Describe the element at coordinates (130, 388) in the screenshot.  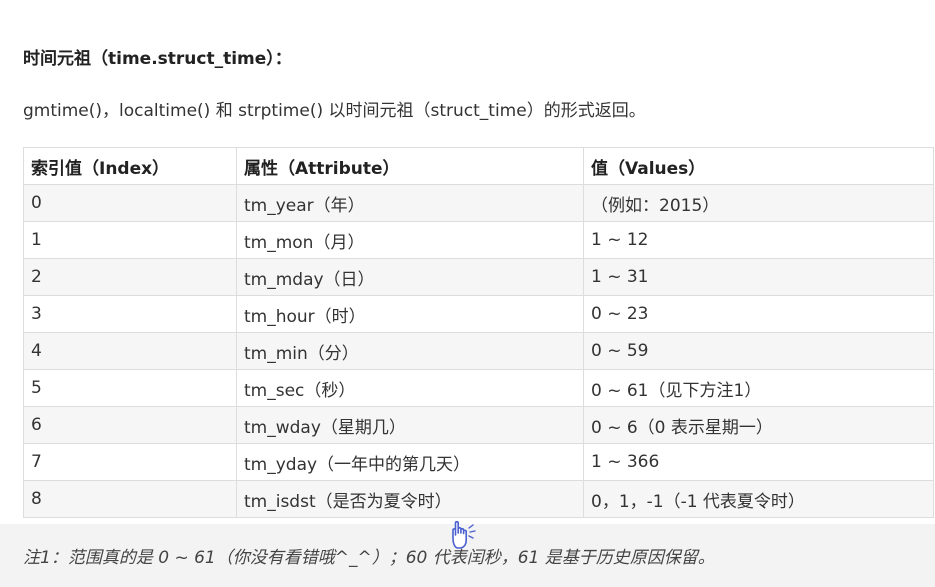
I see `cell-index: 5` at that location.